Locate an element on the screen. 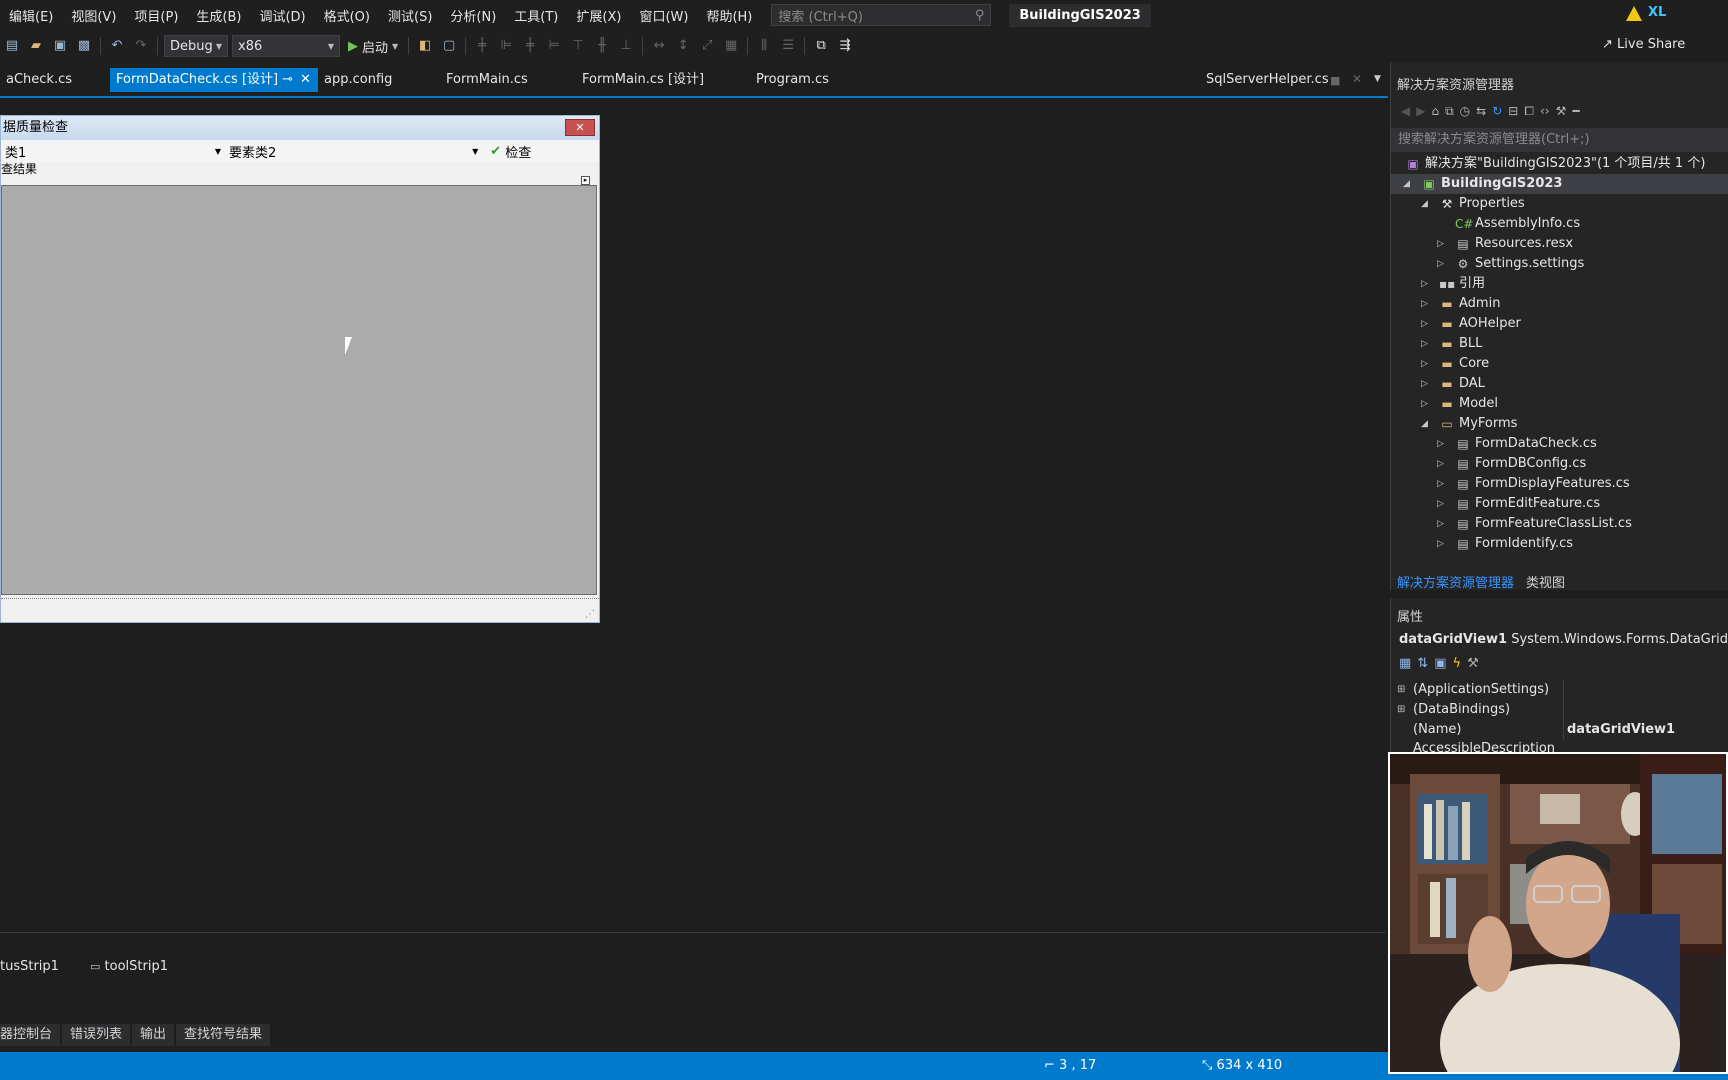 This screenshot has width=1728, height=1080. code-view-icon: ‹› is located at coordinates (1545, 111).